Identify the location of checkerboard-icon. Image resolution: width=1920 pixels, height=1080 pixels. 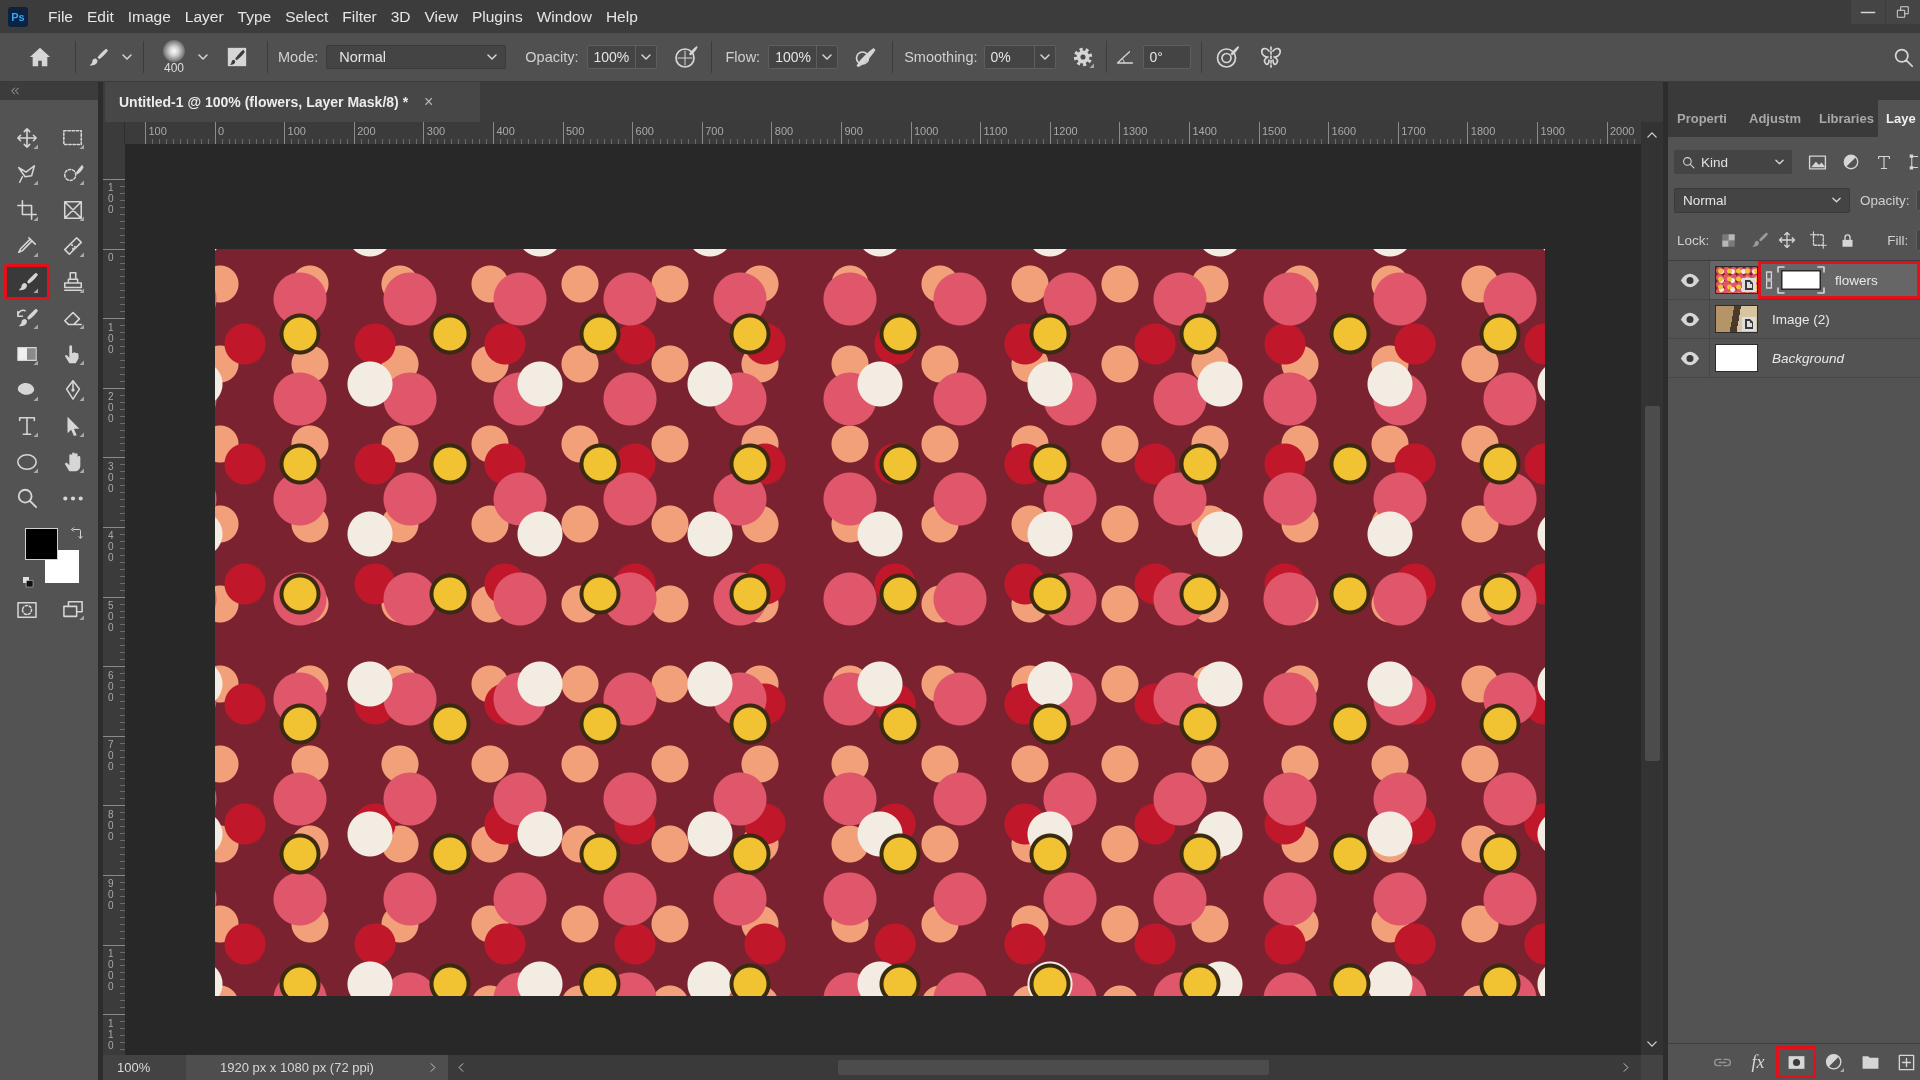
(1729, 240).